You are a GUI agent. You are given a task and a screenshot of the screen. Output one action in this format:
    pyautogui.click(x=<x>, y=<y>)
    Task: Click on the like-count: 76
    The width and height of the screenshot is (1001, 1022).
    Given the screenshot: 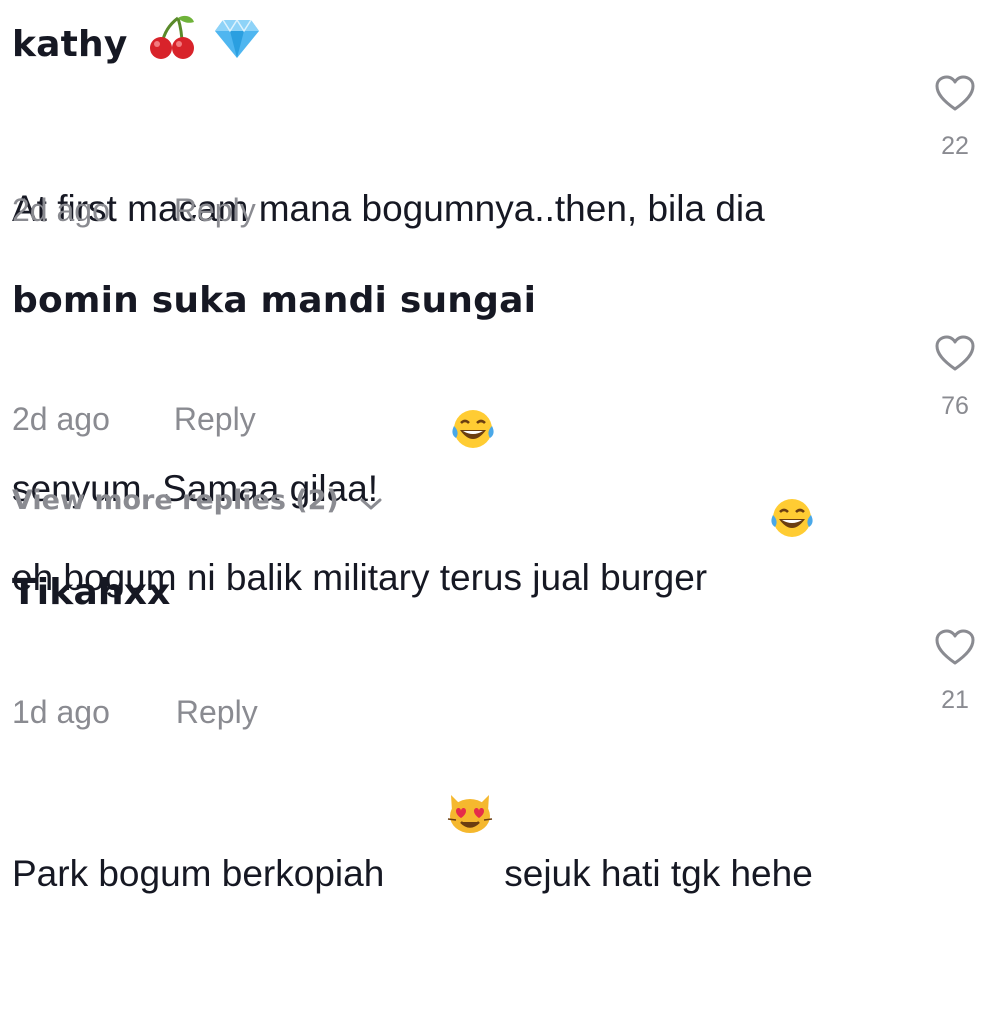 What is the action you would take?
    pyautogui.click(x=955, y=406)
    